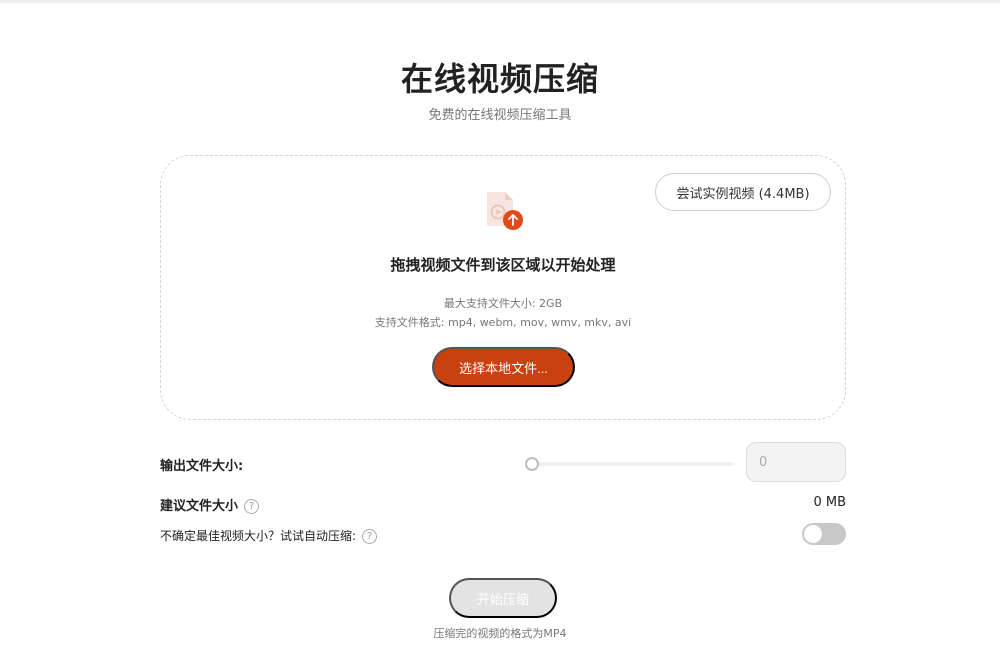  What do you see at coordinates (796, 462) in the screenshot?
I see `output-size-input` at bounding box center [796, 462].